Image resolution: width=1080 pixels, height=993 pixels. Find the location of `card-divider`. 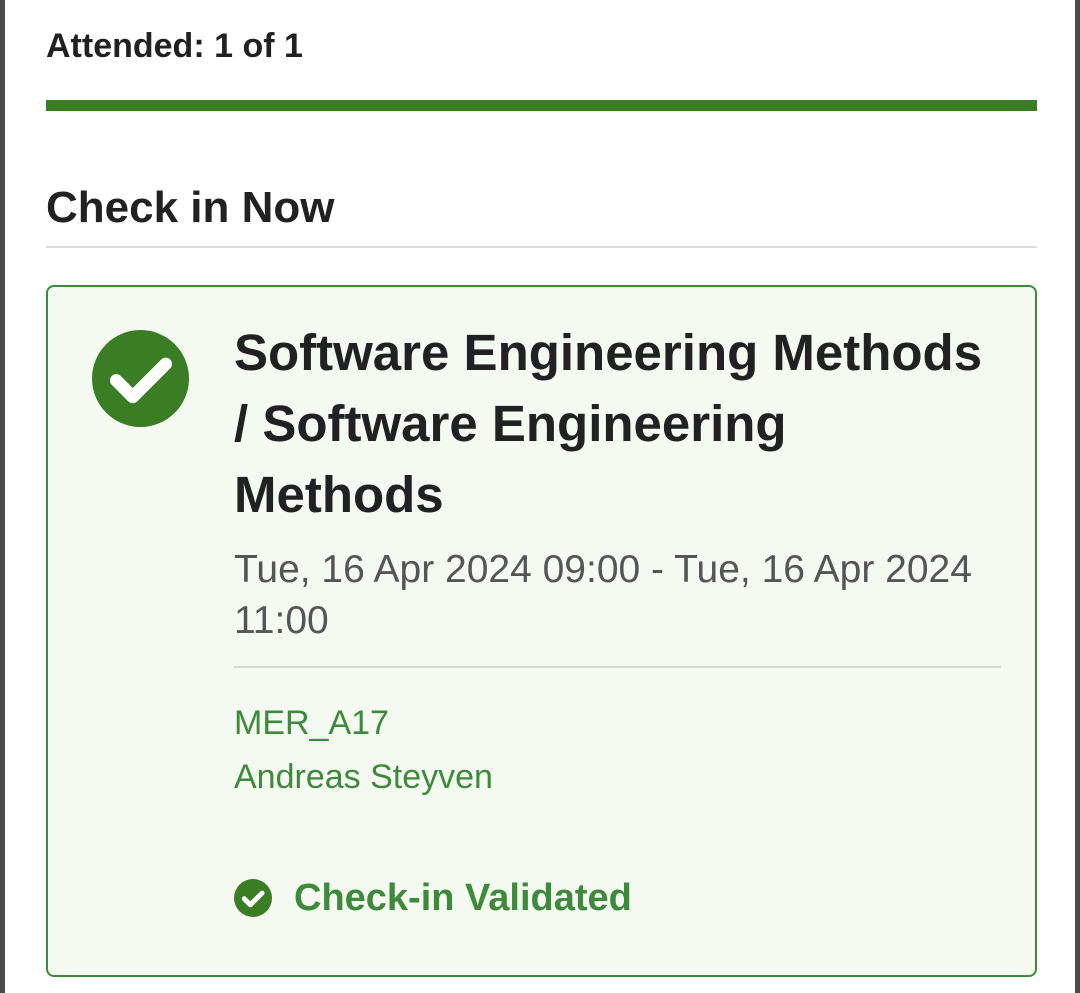

card-divider is located at coordinates (617, 667).